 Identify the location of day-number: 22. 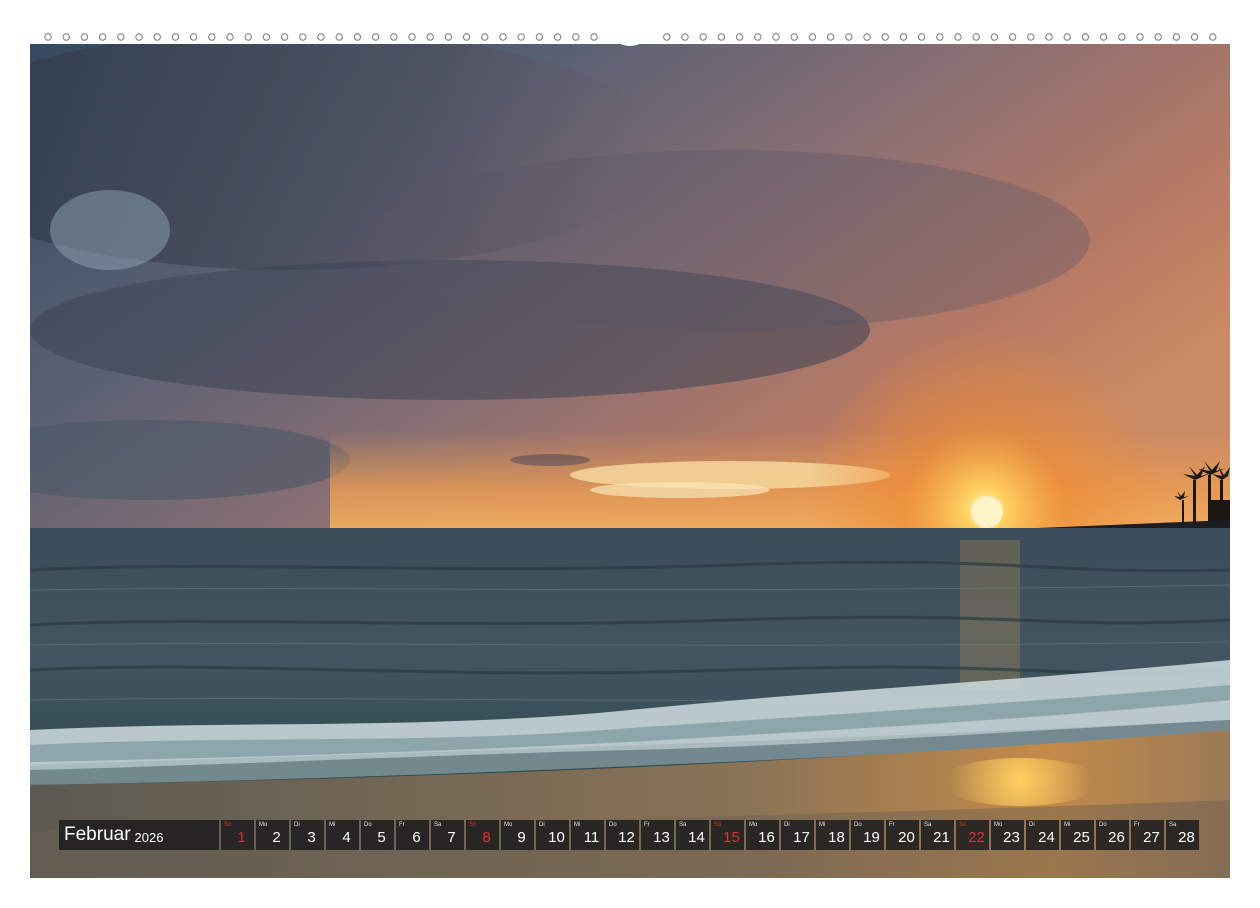
(976, 837).